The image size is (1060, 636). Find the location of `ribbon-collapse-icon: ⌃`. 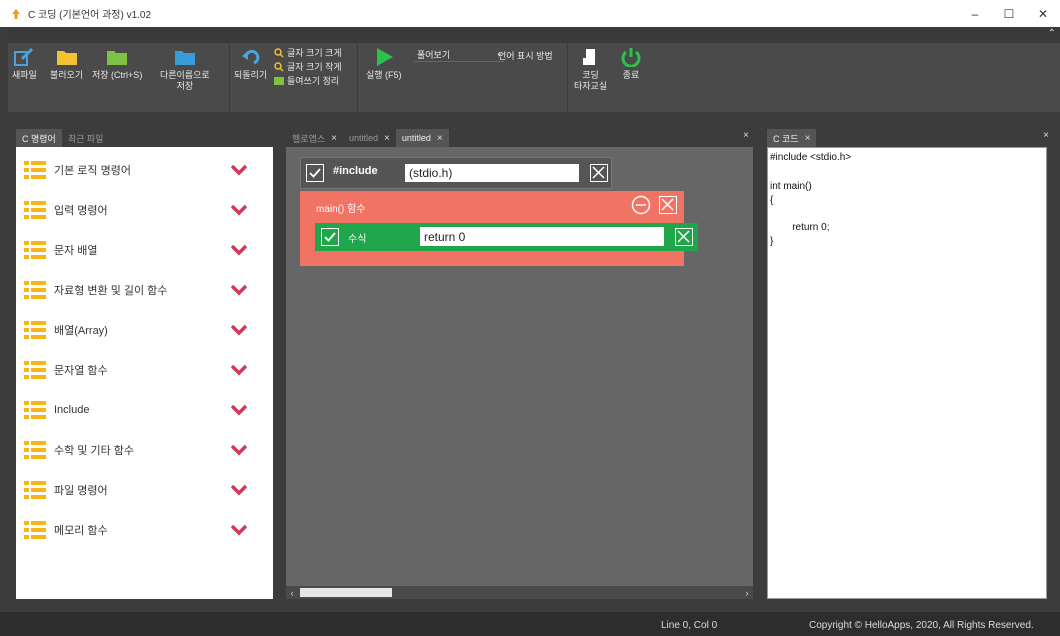

ribbon-collapse-icon: ⌃ is located at coordinates (1052, 33).